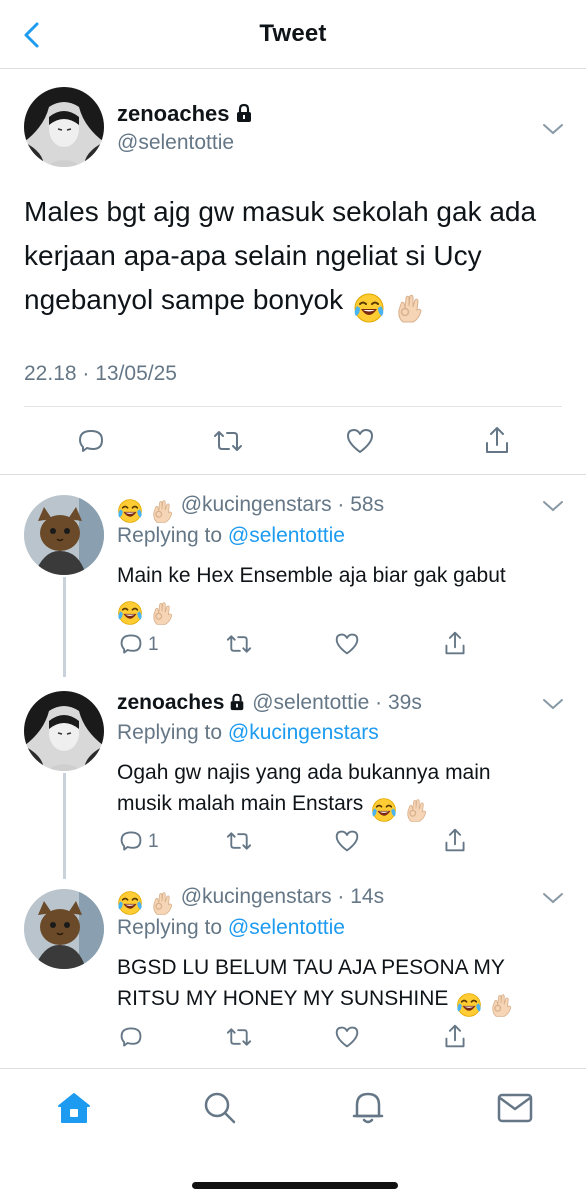 This screenshot has height=1201, width=586. I want to click on search-icon, so click(220, 1108).